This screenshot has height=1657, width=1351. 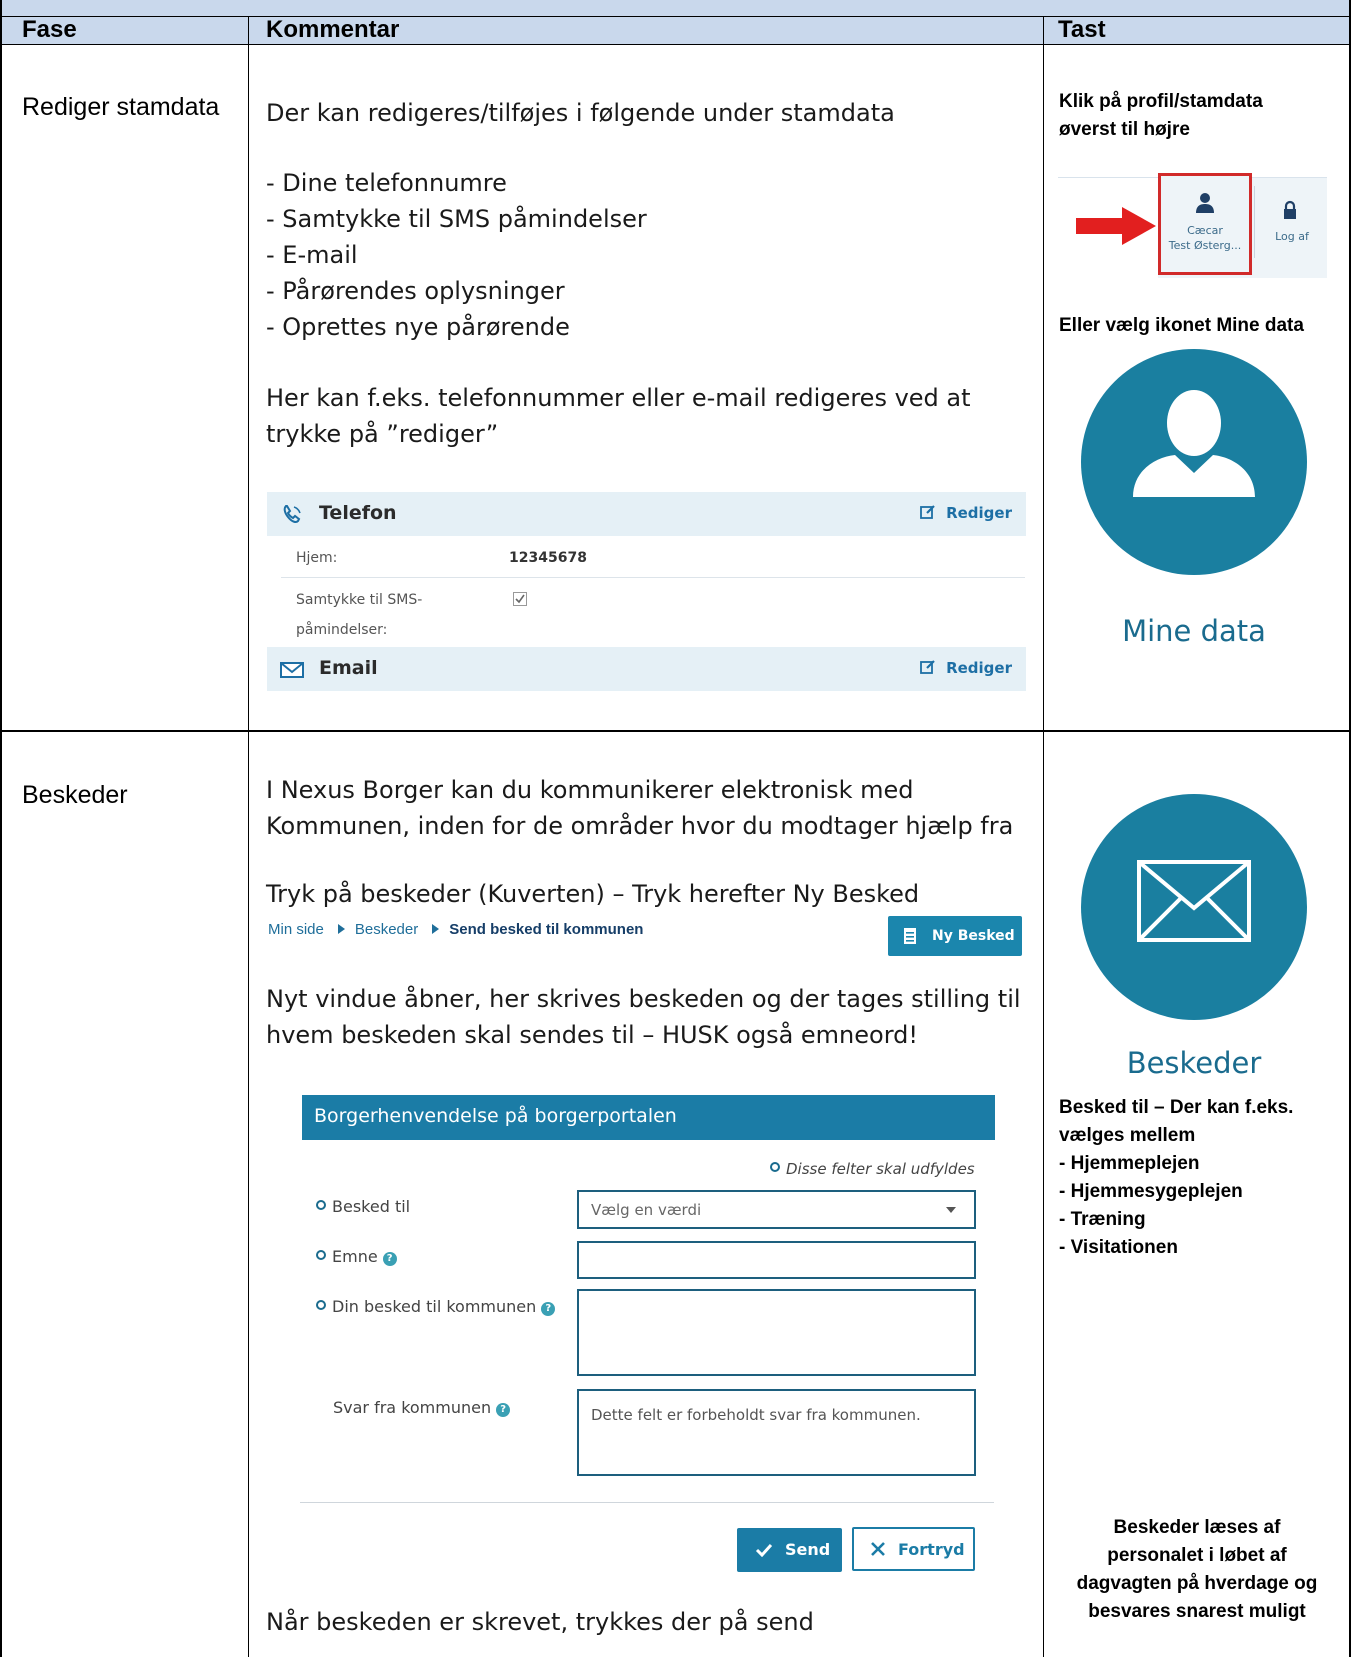 I want to click on table-rule-row1, so click(x=675, y=731).